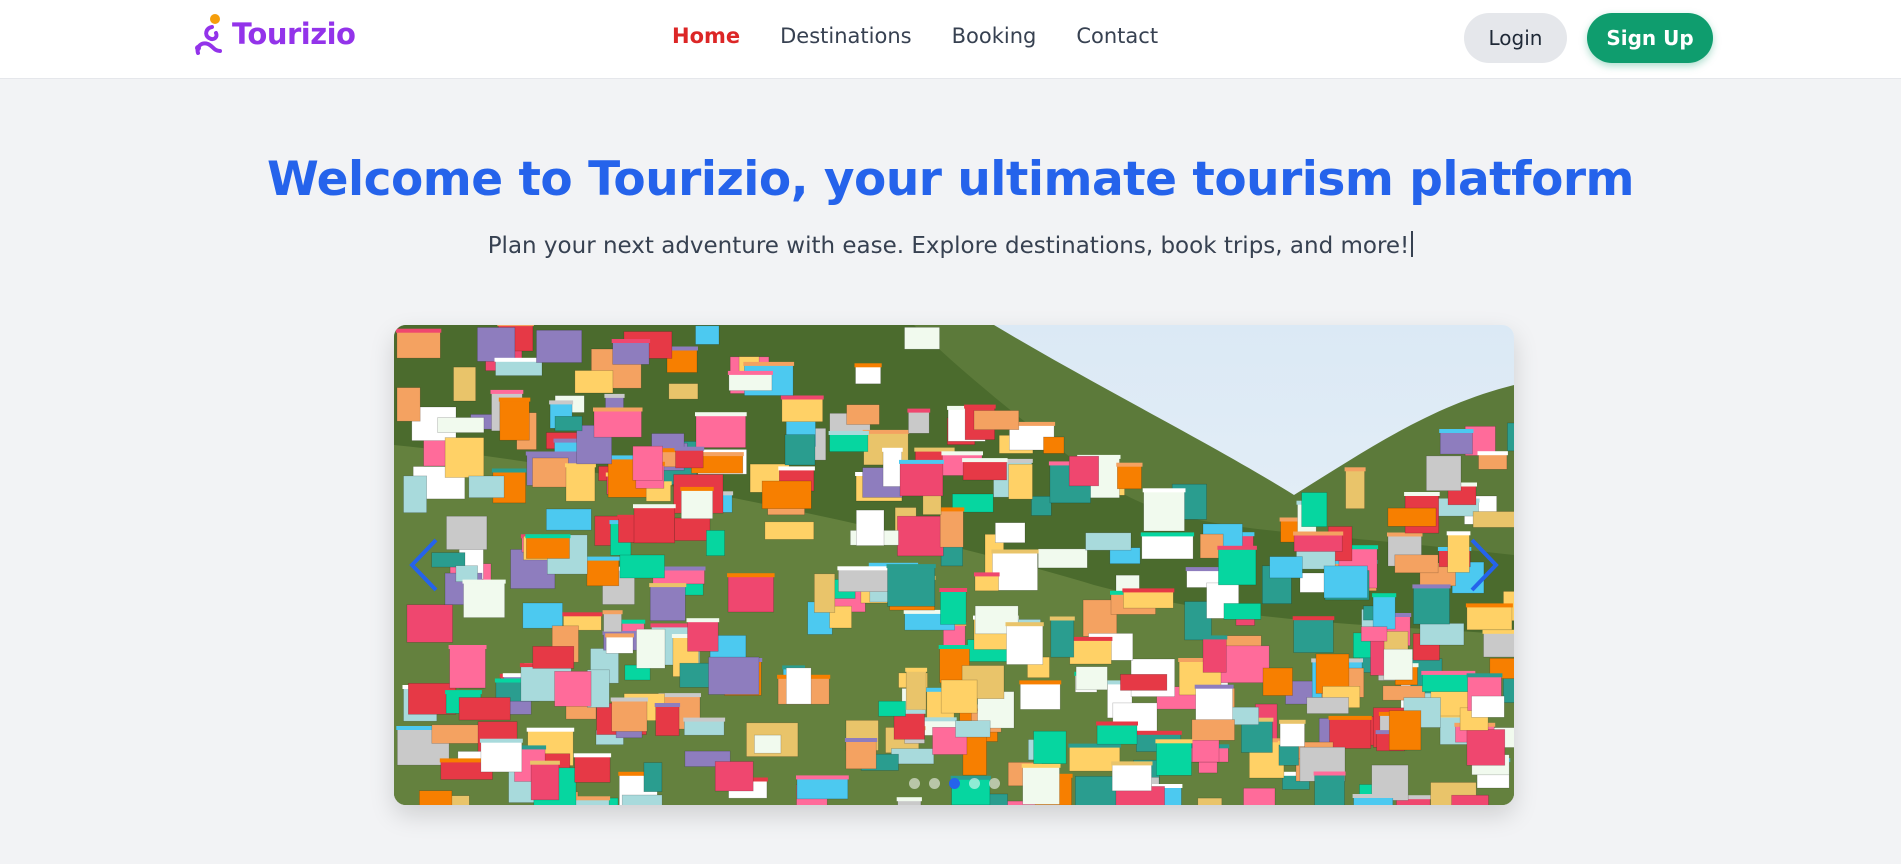  What do you see at coordinates (294, 34) in the screenshot?
I see `brand-name: Tourizio` at bounding box center [294, 34].